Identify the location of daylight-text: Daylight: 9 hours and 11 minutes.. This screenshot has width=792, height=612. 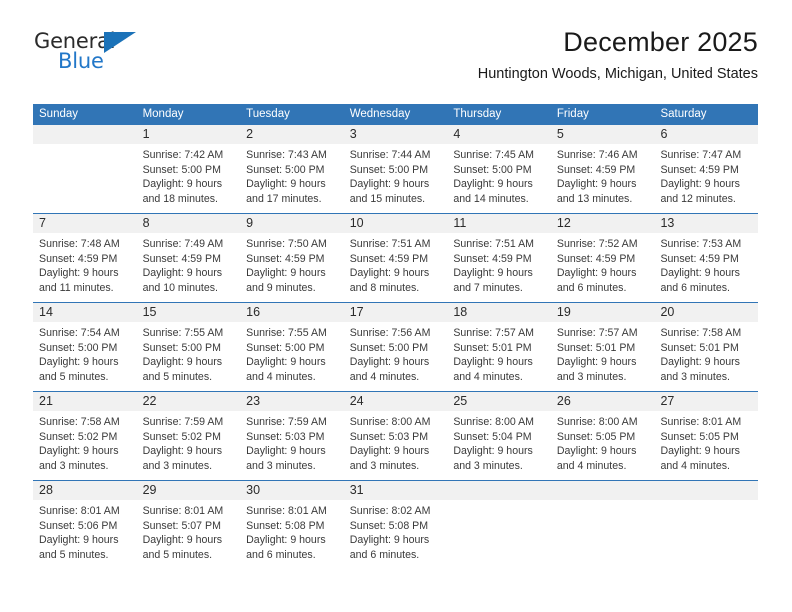
(79, 280).